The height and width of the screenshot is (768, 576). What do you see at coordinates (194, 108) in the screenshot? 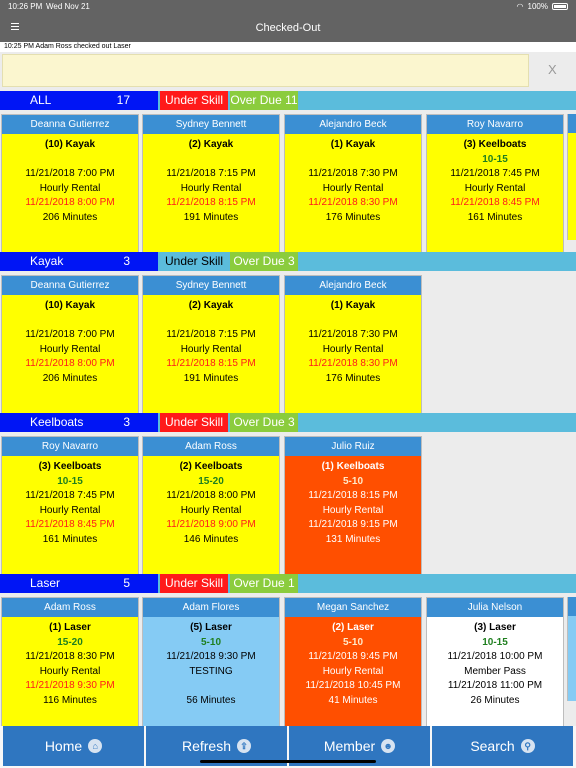
I see `under-skill-filter: Under Skill 5` at bounding box center [194, 108].